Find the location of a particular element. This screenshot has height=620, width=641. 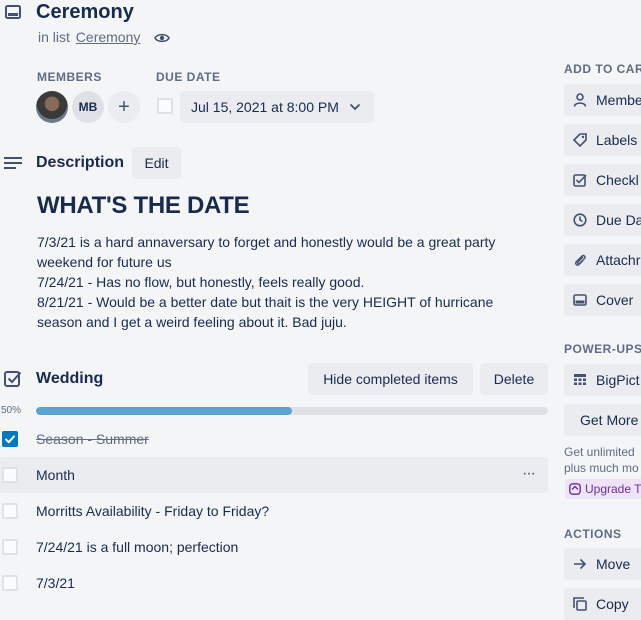

copy-label: Copy is located at coordinates (612, 604).